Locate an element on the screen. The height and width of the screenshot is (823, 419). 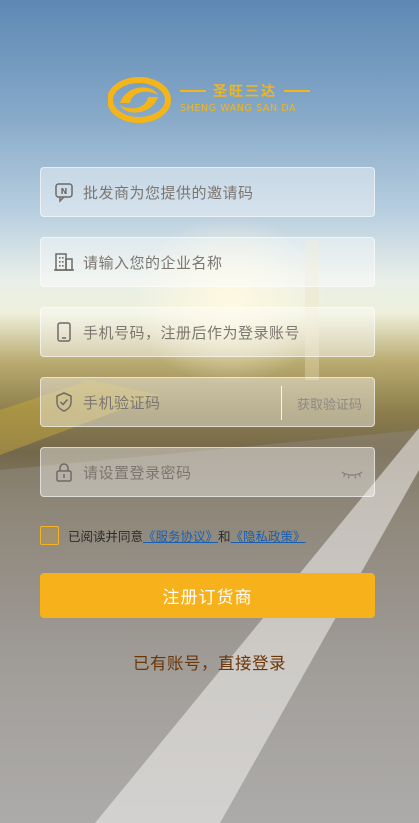
brand-swirl-logo-icon is located at coordinates (139, 100).